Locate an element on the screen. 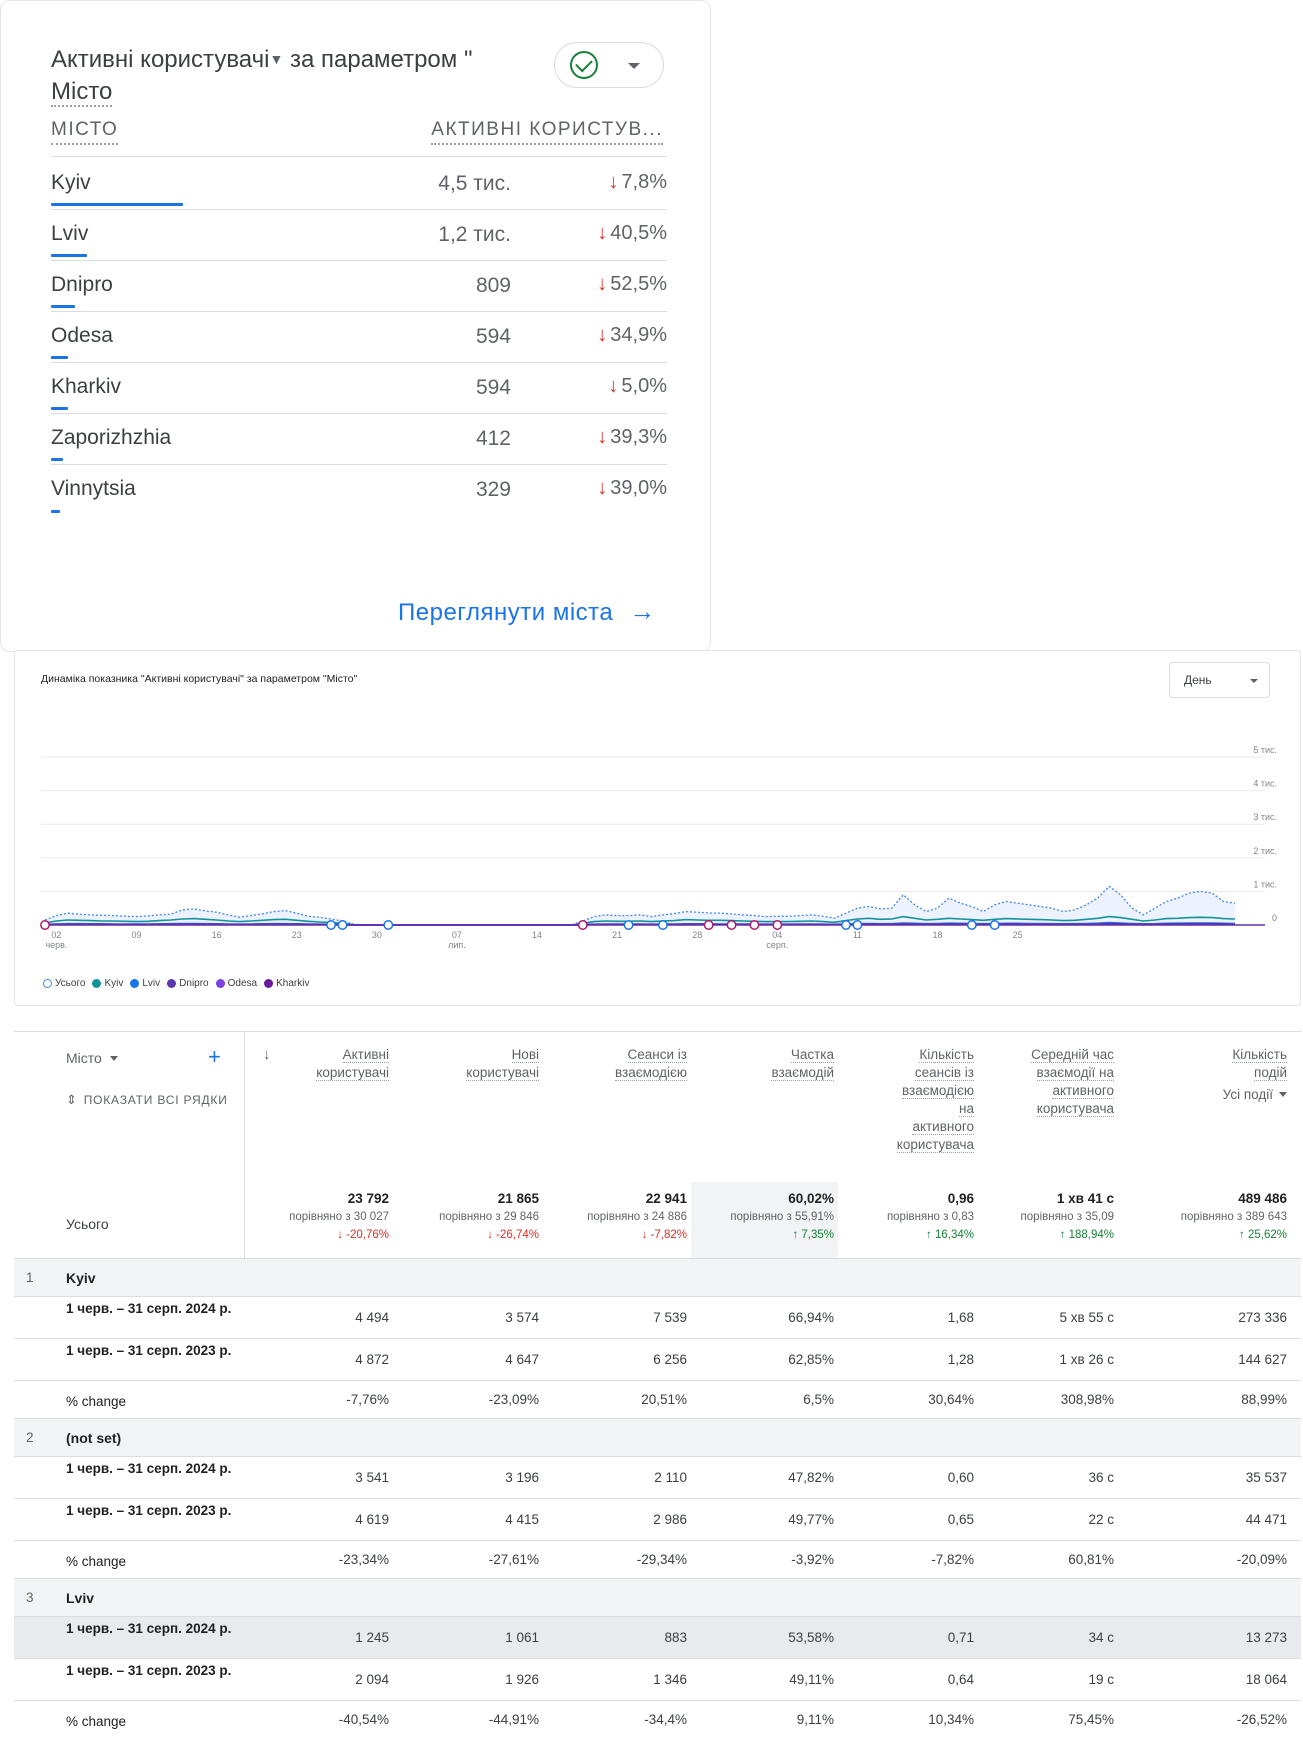 Image resolution: width=1303 pixels, height=1737 pixels. x-tick-label: 18 is located at coordinates (937, 935).